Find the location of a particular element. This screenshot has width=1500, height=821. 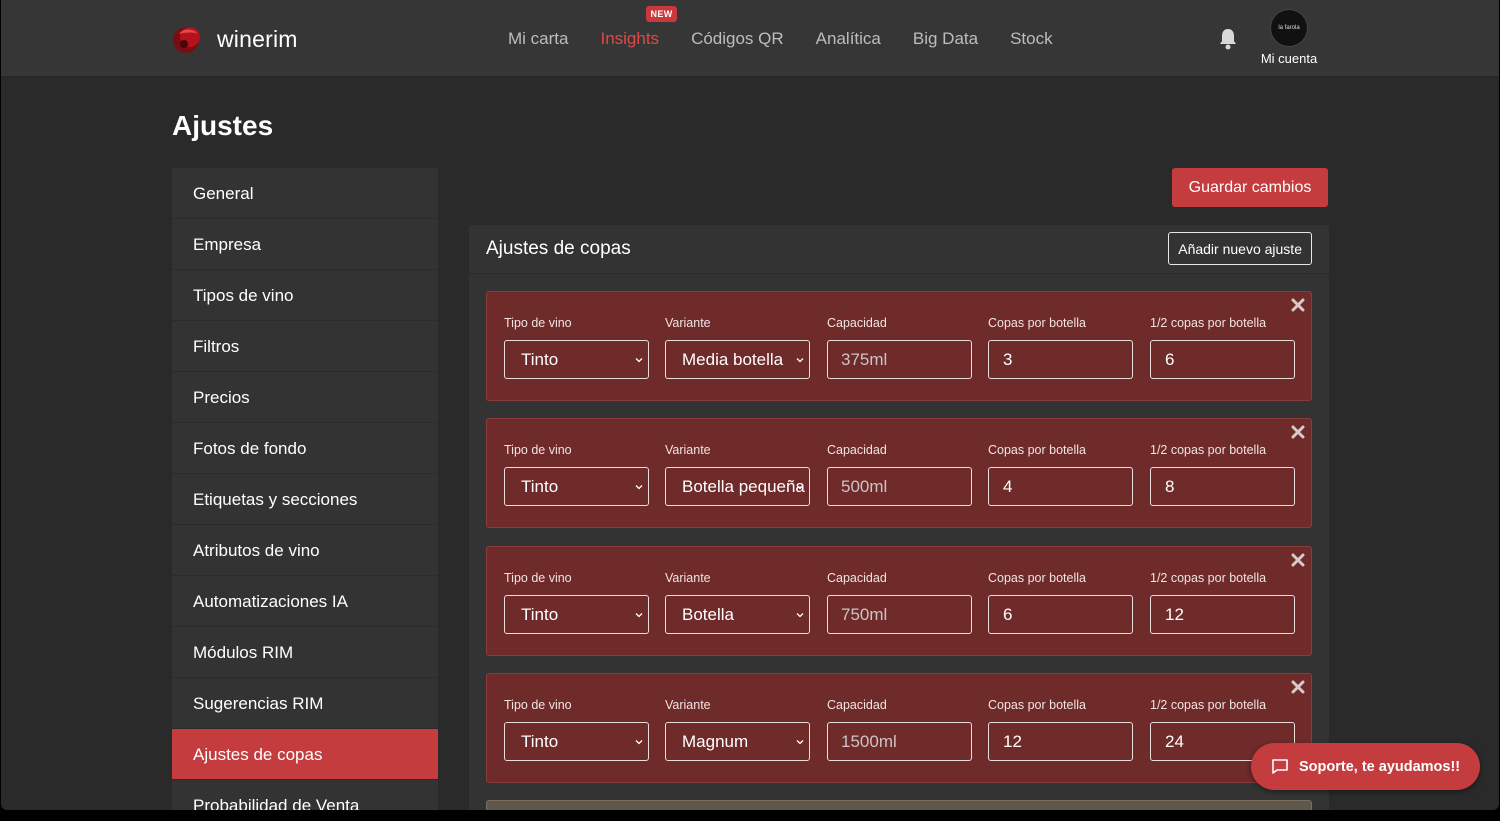

sidebar-item-atributos: Atributos de vino is located at coordinates (305, 550).